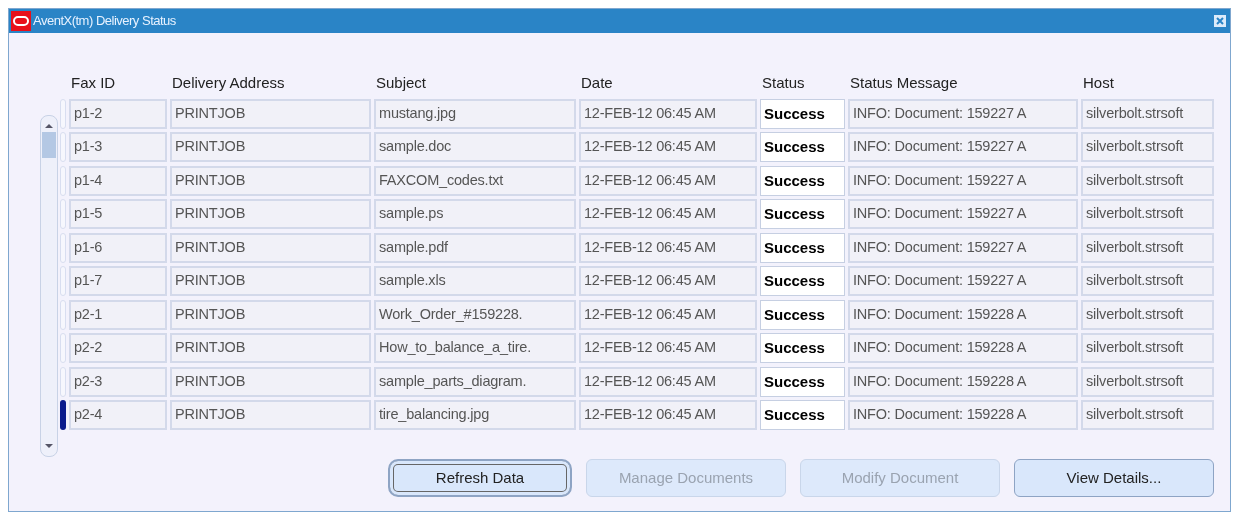  What do you see at coordinates (475, 147) in the screenshot?
I see `table-field: sample.doc` at bounding box center [475, 147].